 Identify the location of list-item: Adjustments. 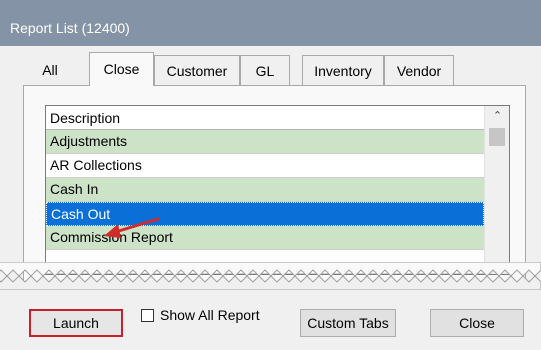
(265, 142).